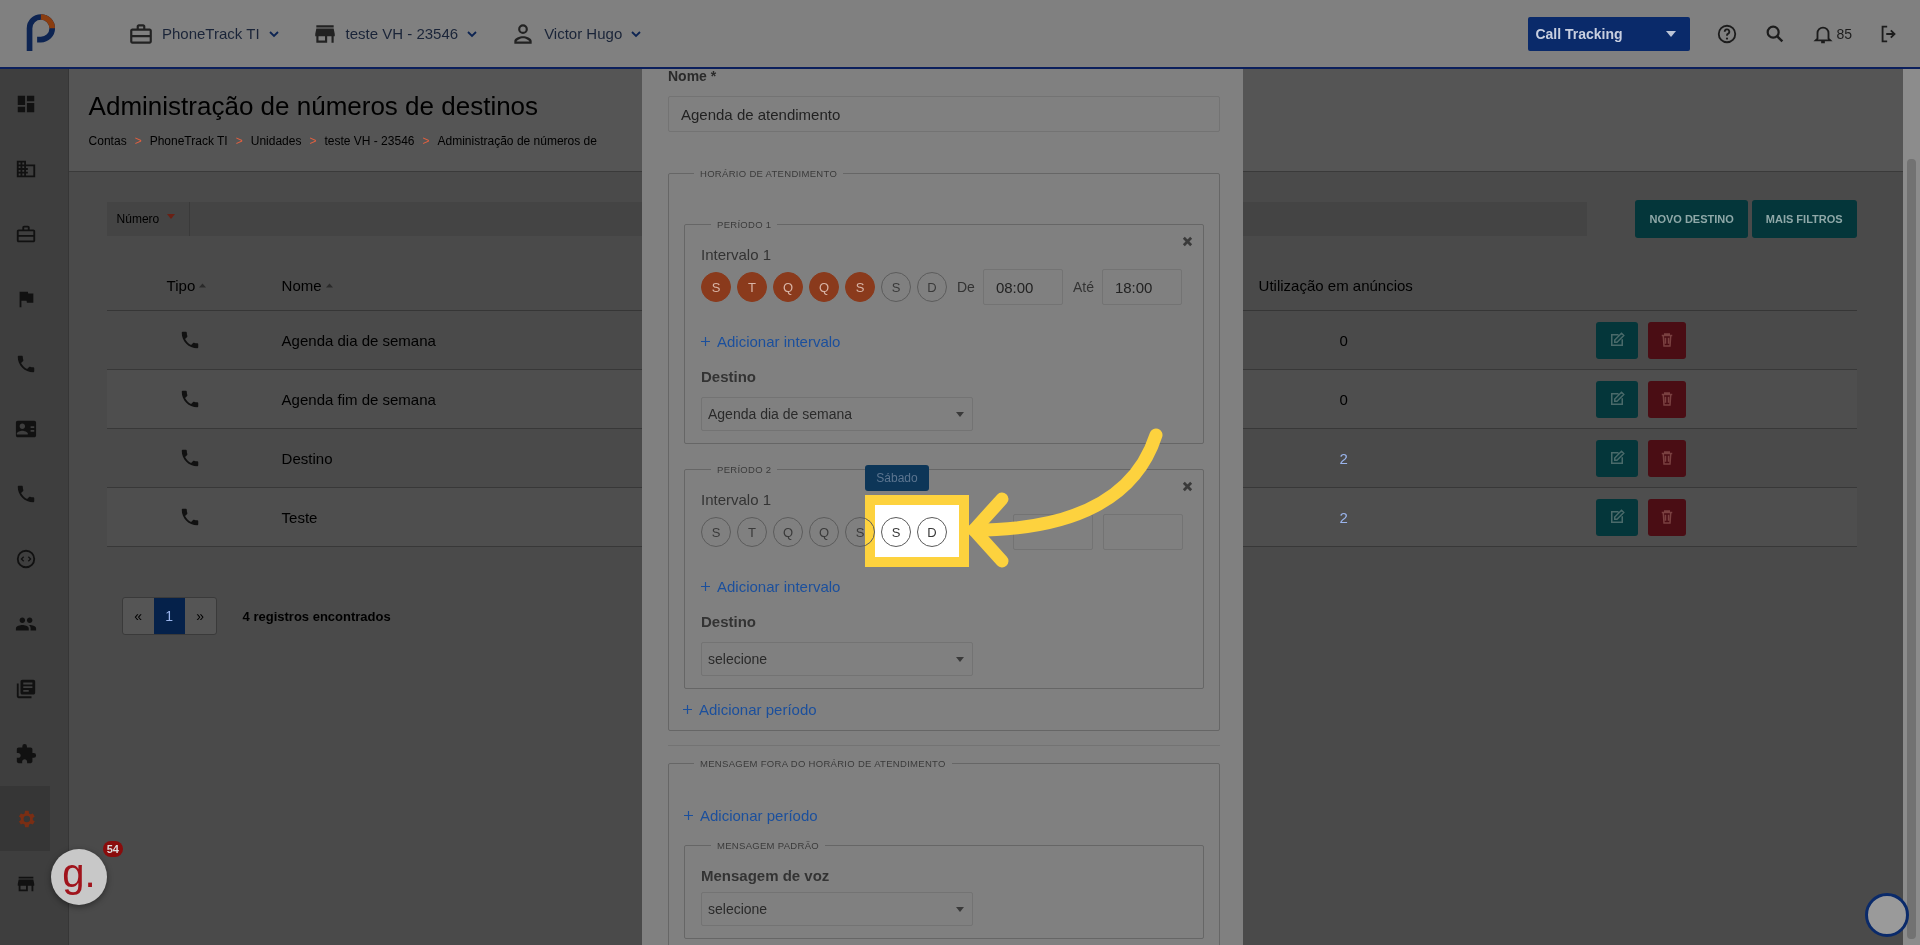 The image size is (1920, 945). I want to click on help-icon, so click(1727, 33).